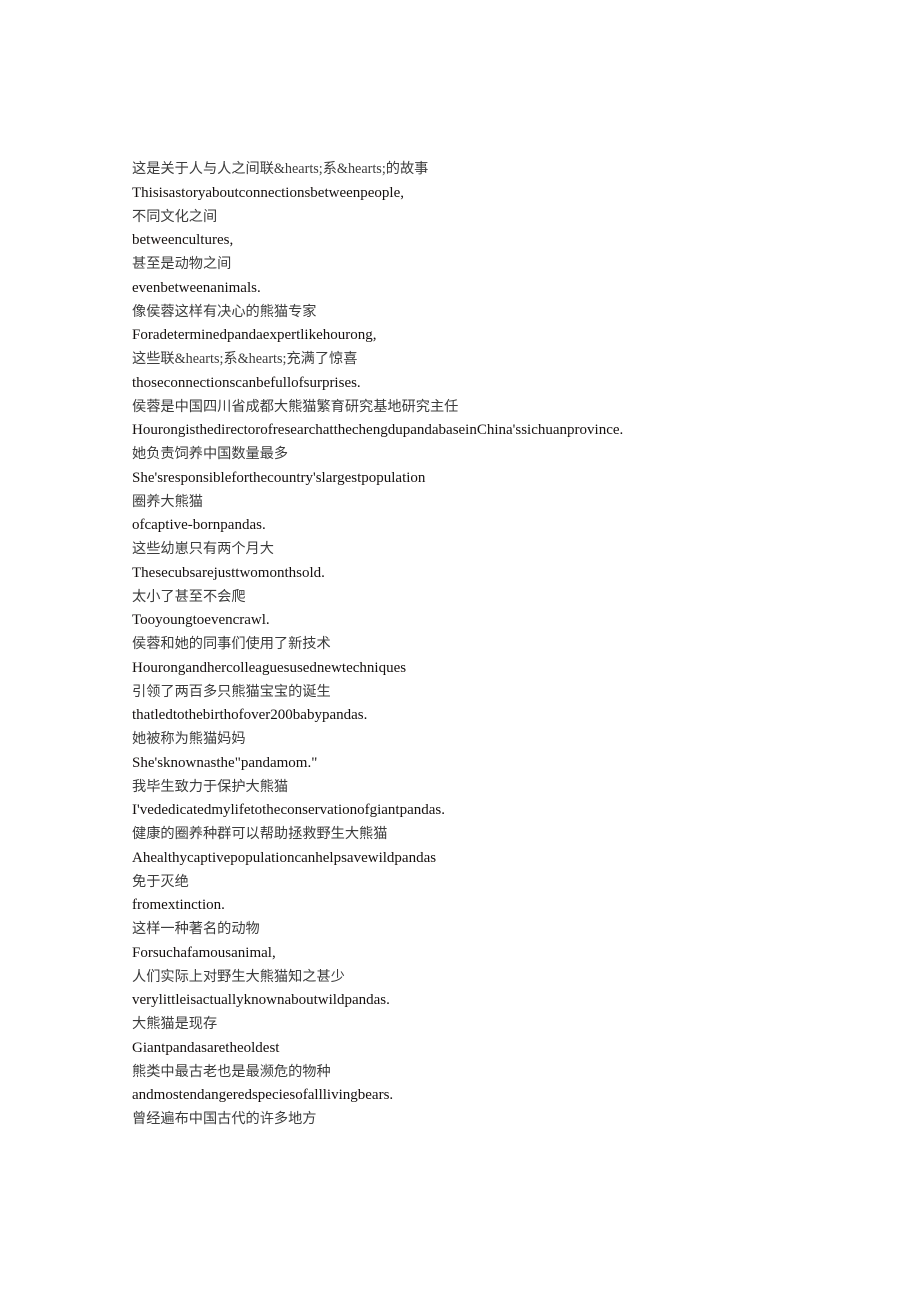 The image size is (920, 1301). I want to click on transcript-line-en: She'sknownasthe"pandamom.", so click(225, 762).